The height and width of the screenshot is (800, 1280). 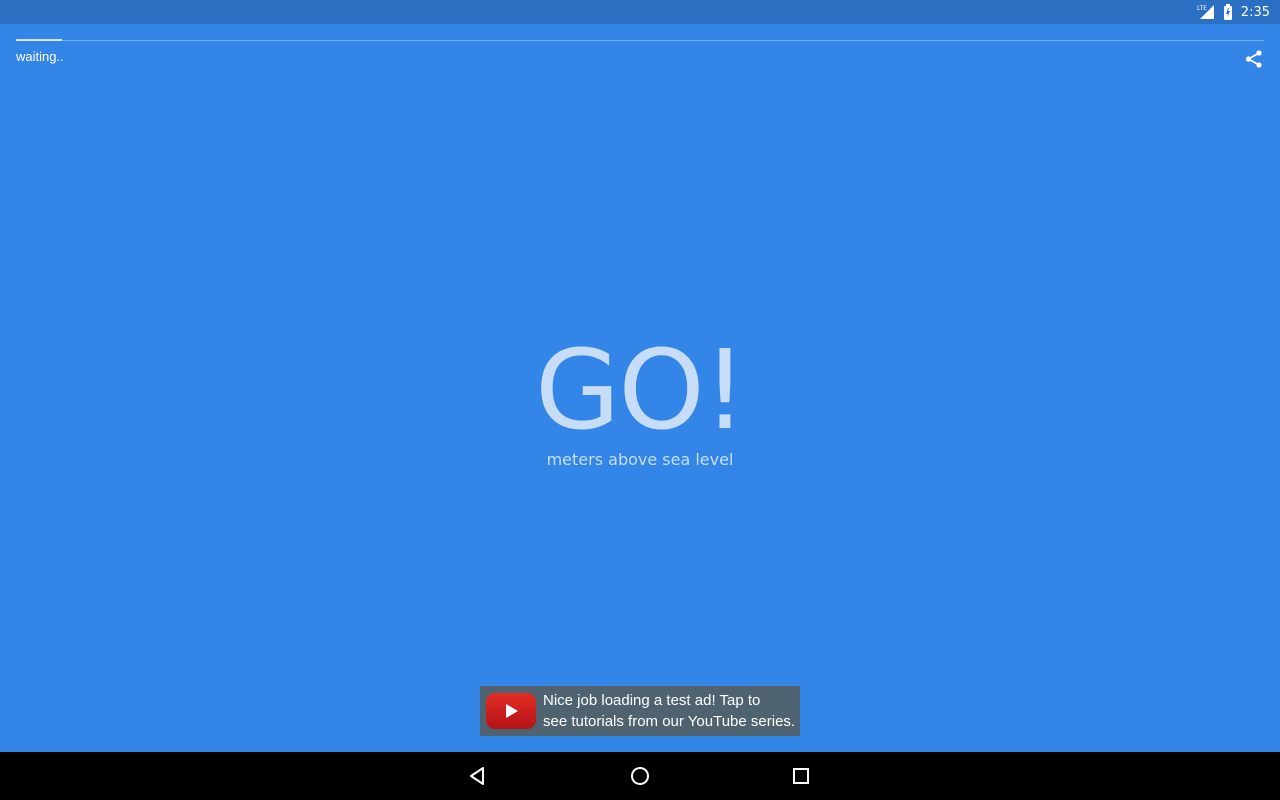 I want to click on recents-icon, so click(x=801, y=776).